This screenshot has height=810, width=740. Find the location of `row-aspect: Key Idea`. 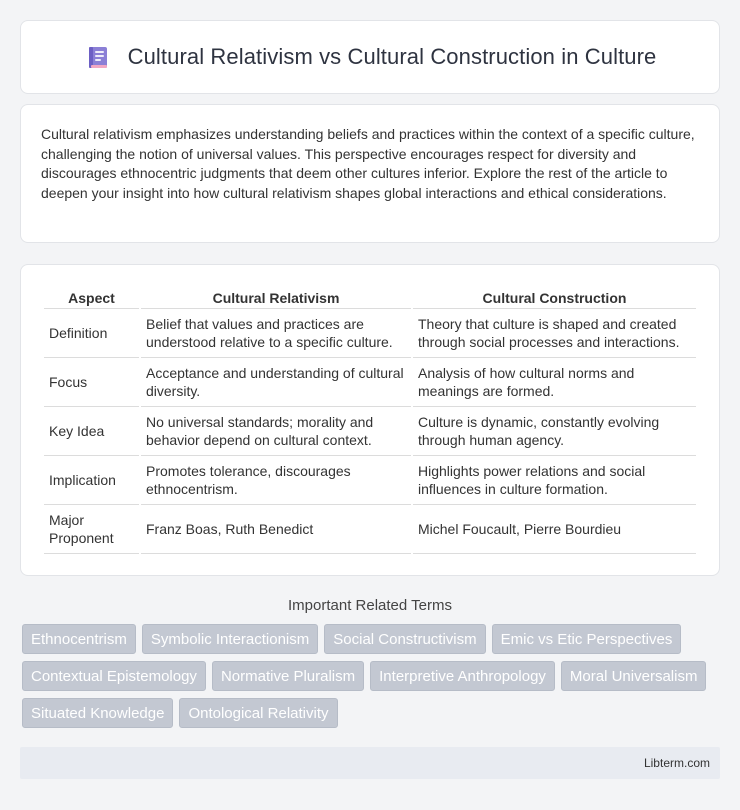

row-aspect: Key Idea is located at coordinates (91, 431).